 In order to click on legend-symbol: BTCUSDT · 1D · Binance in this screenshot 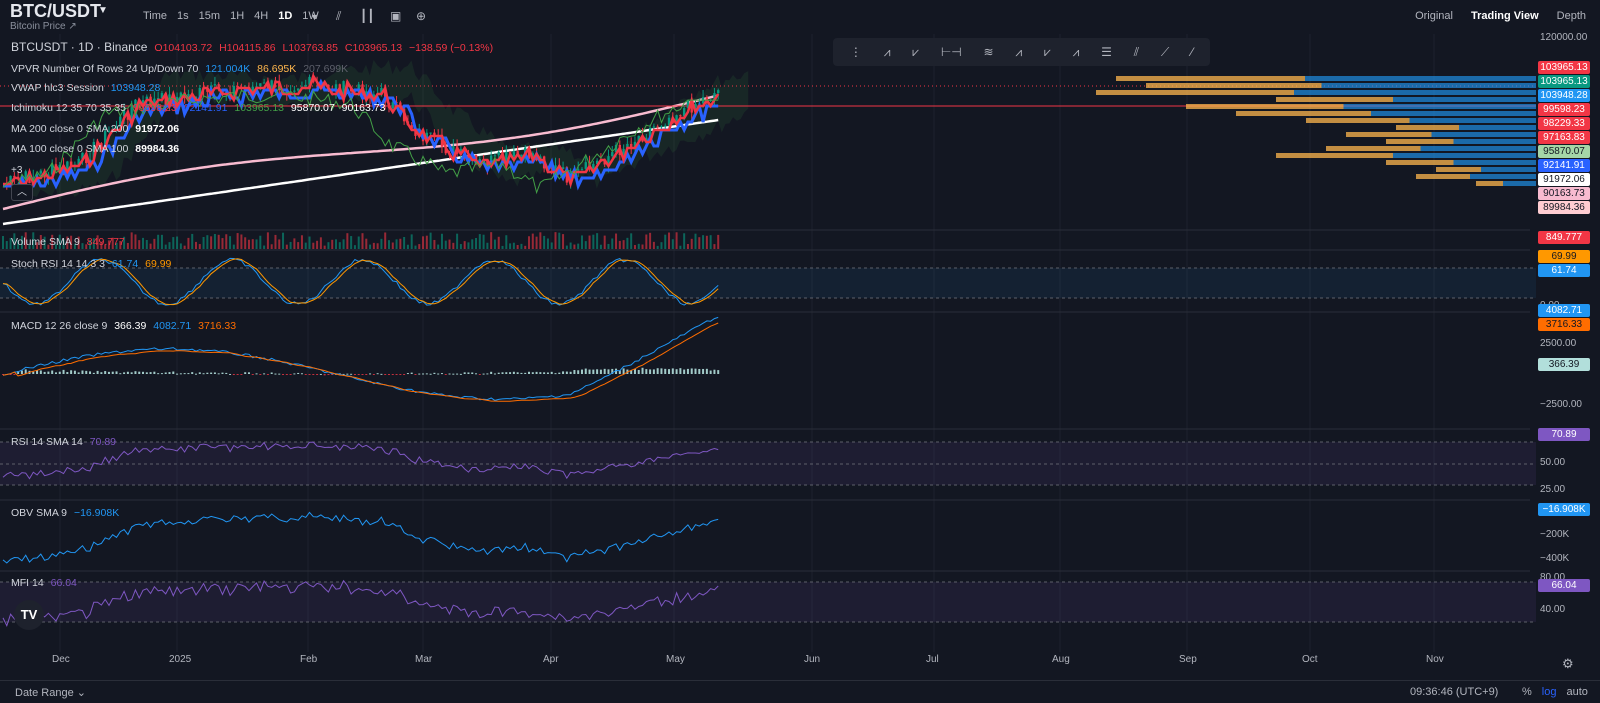, I will do `click(79, 47)`.